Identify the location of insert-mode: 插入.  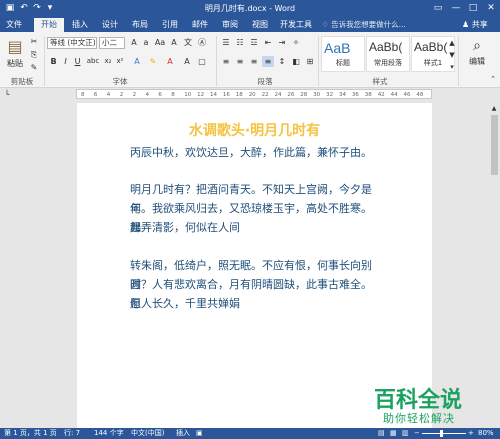
(183, 433).